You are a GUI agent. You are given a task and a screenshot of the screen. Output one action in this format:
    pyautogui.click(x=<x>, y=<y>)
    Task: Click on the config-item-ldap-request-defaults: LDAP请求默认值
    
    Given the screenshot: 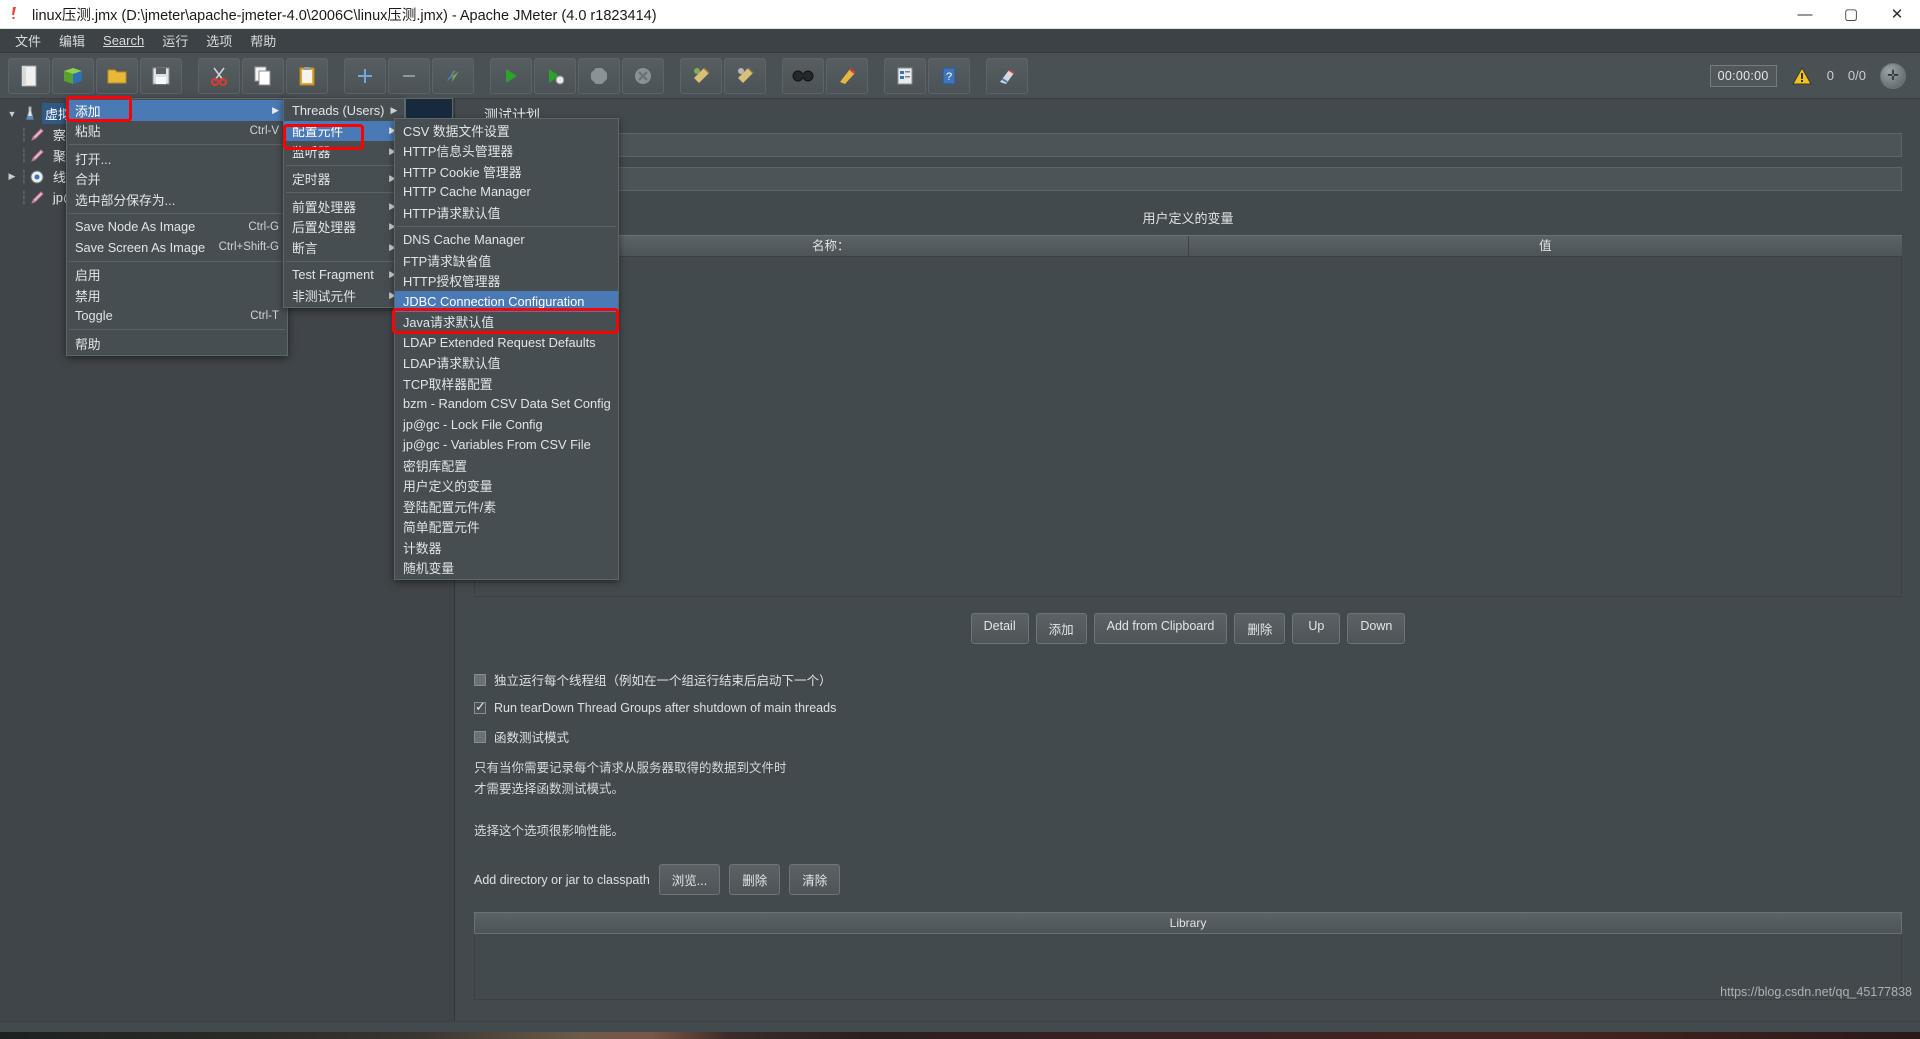 What is the action you would take?
    pyautogui.click(x=506, y=363)
    